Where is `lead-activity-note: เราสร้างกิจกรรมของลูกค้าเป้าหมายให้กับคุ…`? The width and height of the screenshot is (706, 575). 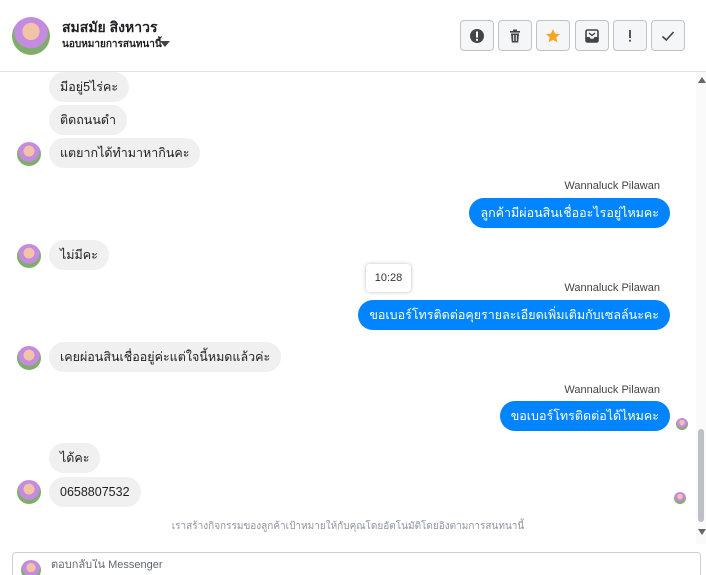
lead-activity-note: เราสร้างกิจกรรมของลูกค้าเป้าหมายให้กับคุ… is located at coordinates (348, 526).